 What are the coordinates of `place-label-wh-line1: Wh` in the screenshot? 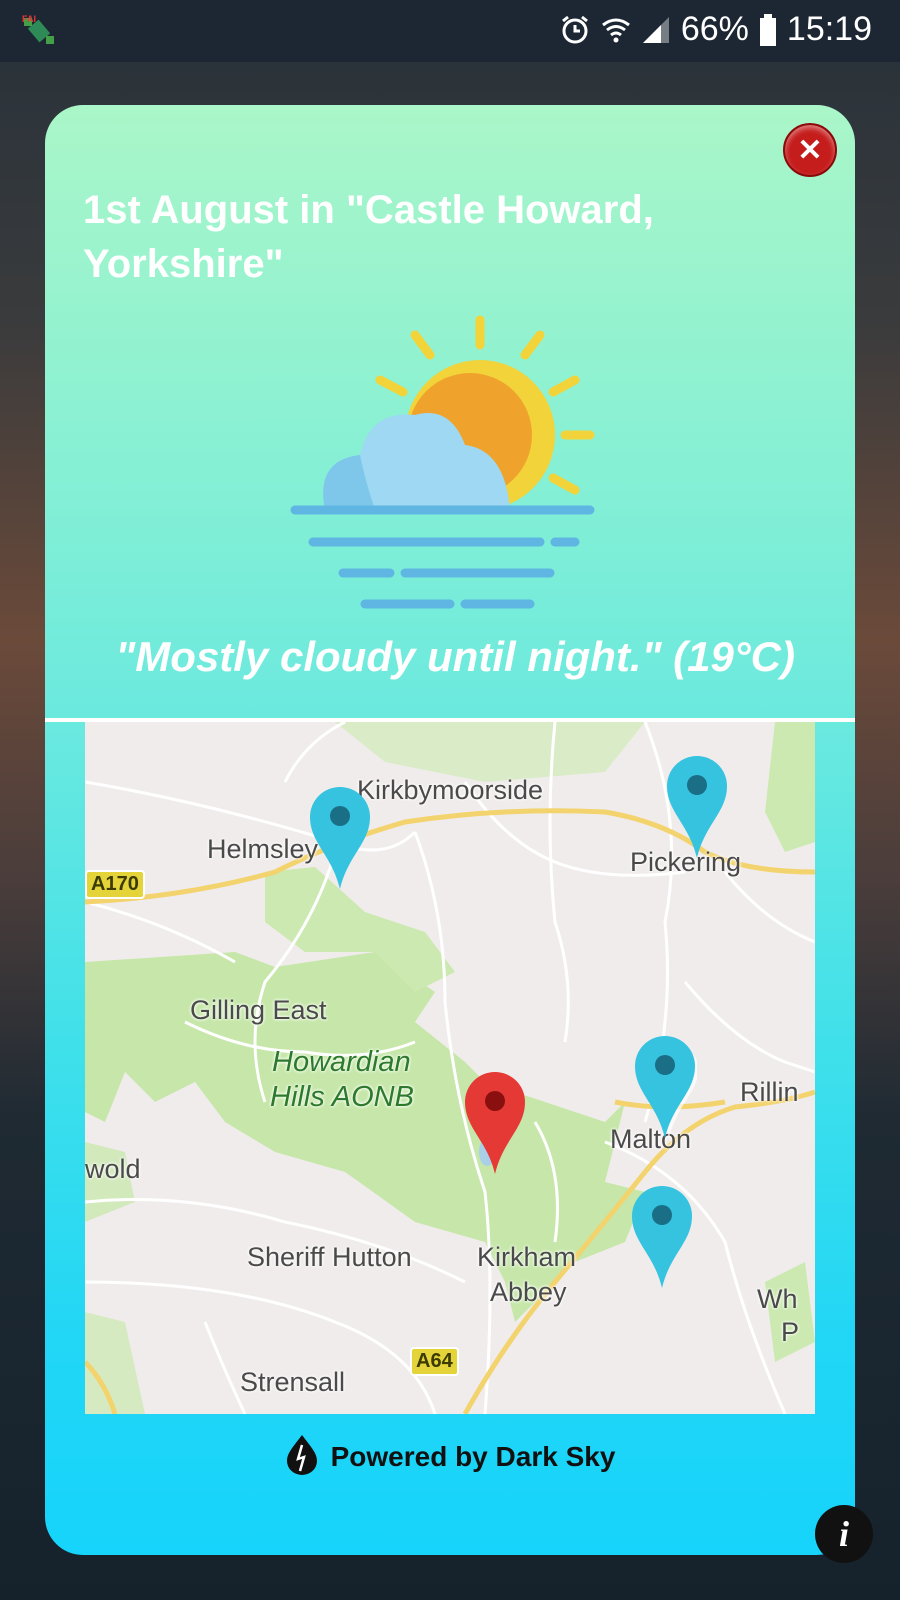 It's located at (777, 1299).